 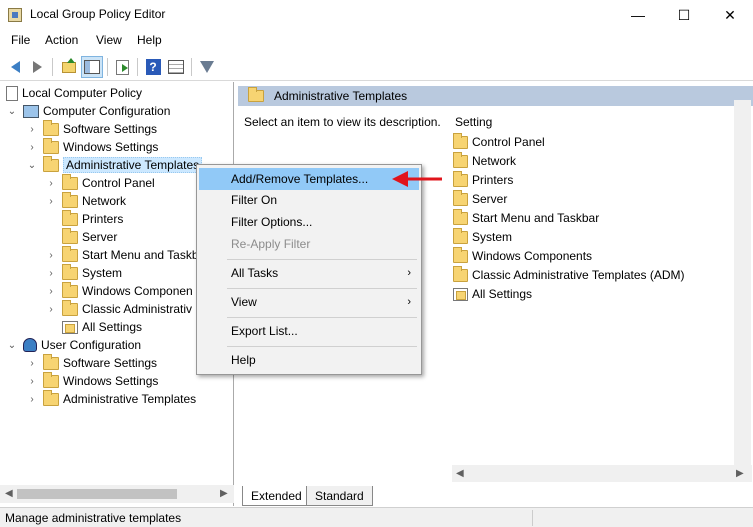 What do you see at coordinates (149, 40) in the screenshot?
I see `menu-help: Help` at bounding box center [149, 40].